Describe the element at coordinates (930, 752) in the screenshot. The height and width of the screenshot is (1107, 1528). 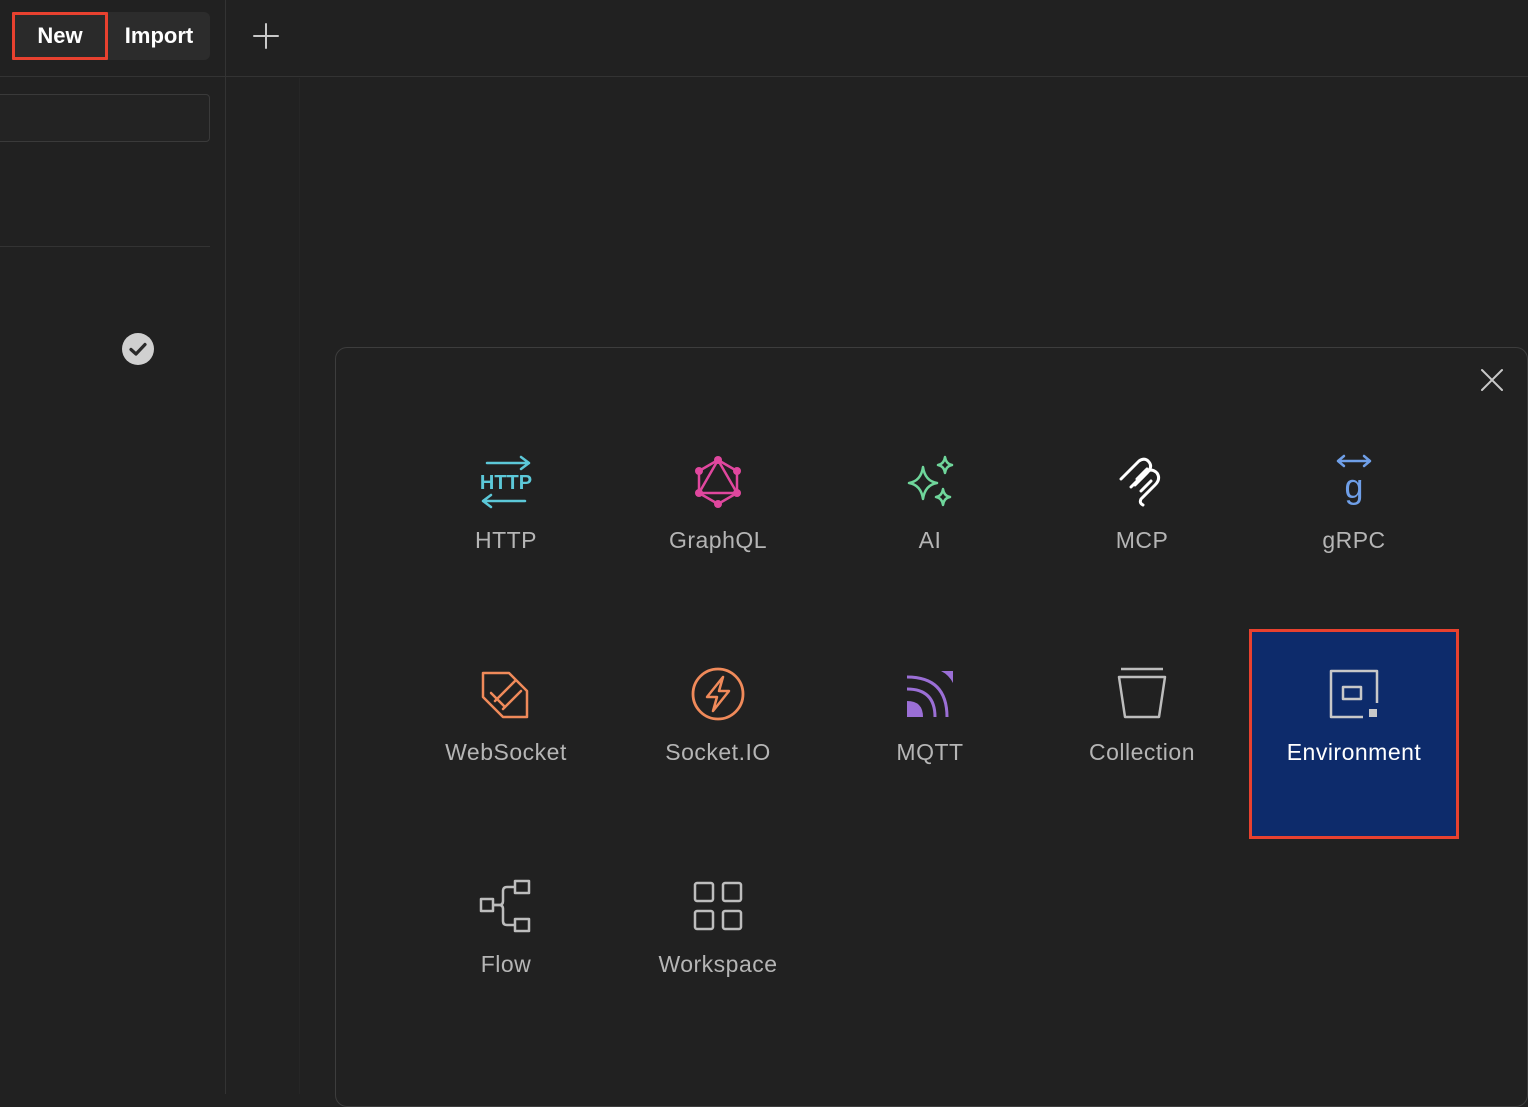
I see `option-label: MQTT` at that location.